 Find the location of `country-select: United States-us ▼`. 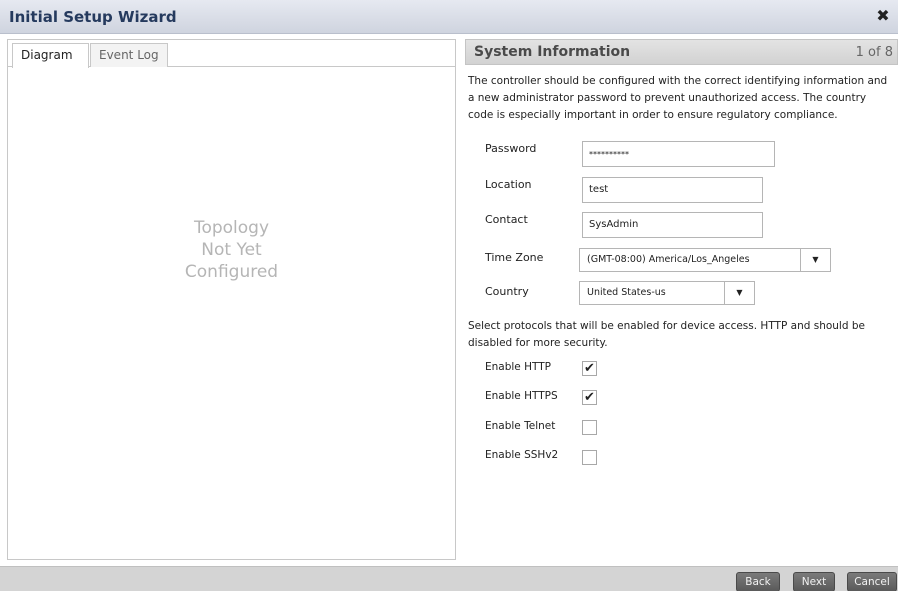

country-select: United States-us ▼ is located at coordinates (667, 293).